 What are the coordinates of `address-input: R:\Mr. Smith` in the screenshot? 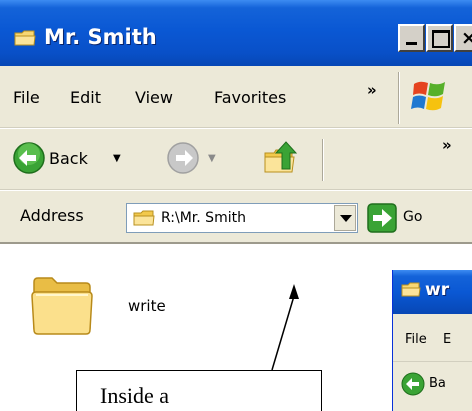 It's located at (242, 218).